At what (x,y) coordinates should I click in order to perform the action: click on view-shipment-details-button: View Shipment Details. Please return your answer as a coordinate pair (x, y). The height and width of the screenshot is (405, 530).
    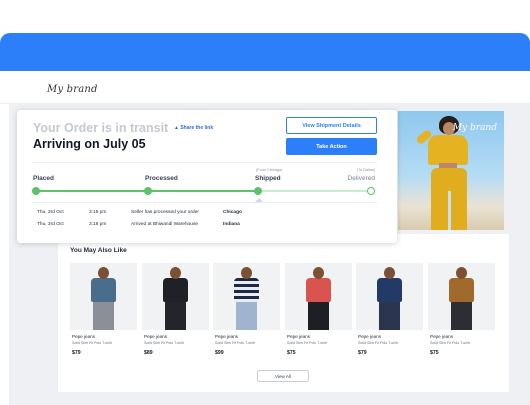
    Looking at the image, I should click on (331, 125).